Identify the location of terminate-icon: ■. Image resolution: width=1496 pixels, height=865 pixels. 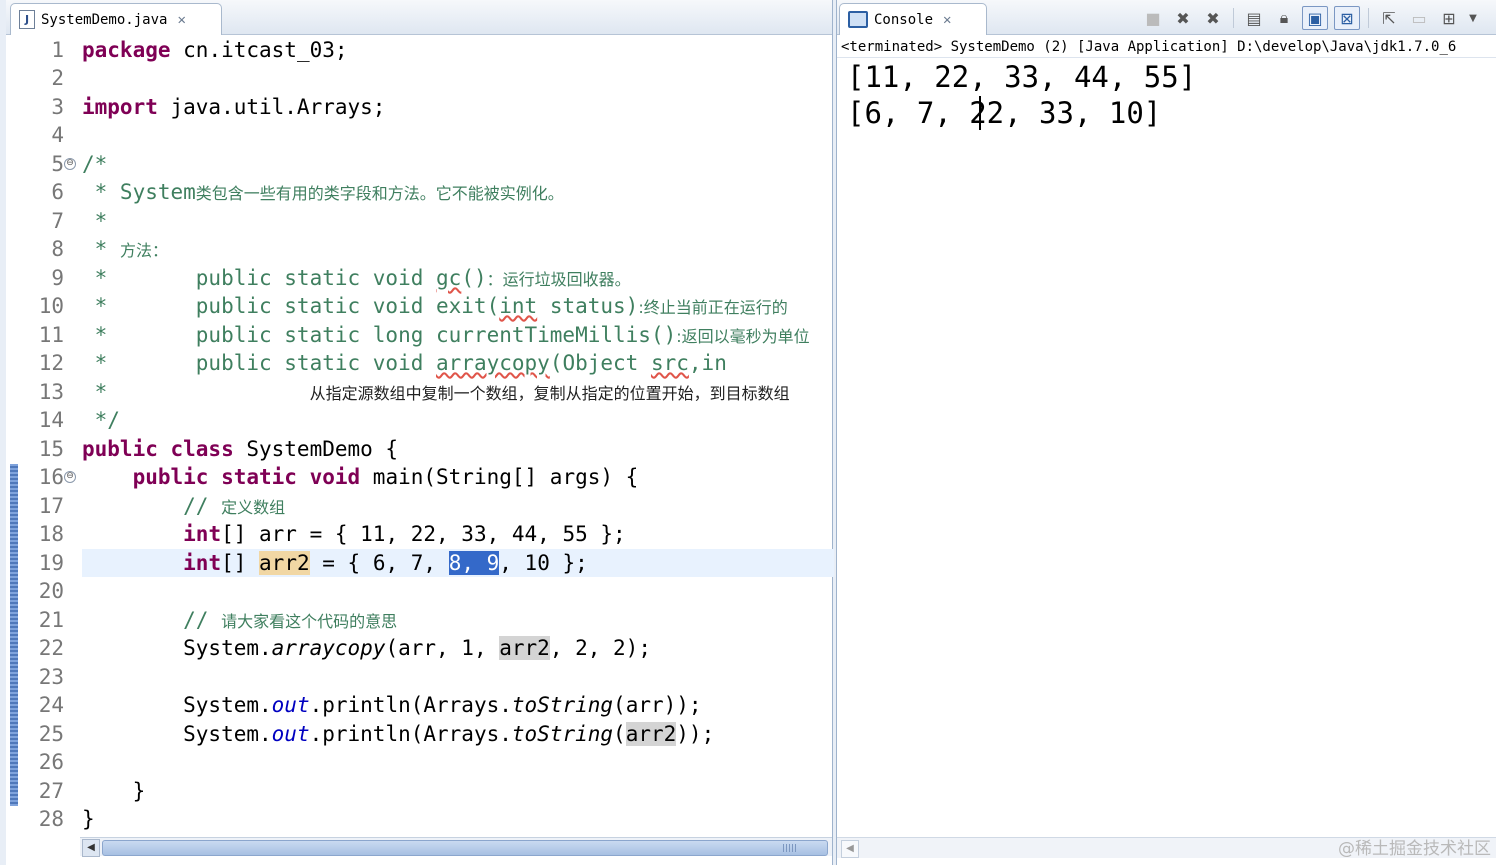
(1153, 18).